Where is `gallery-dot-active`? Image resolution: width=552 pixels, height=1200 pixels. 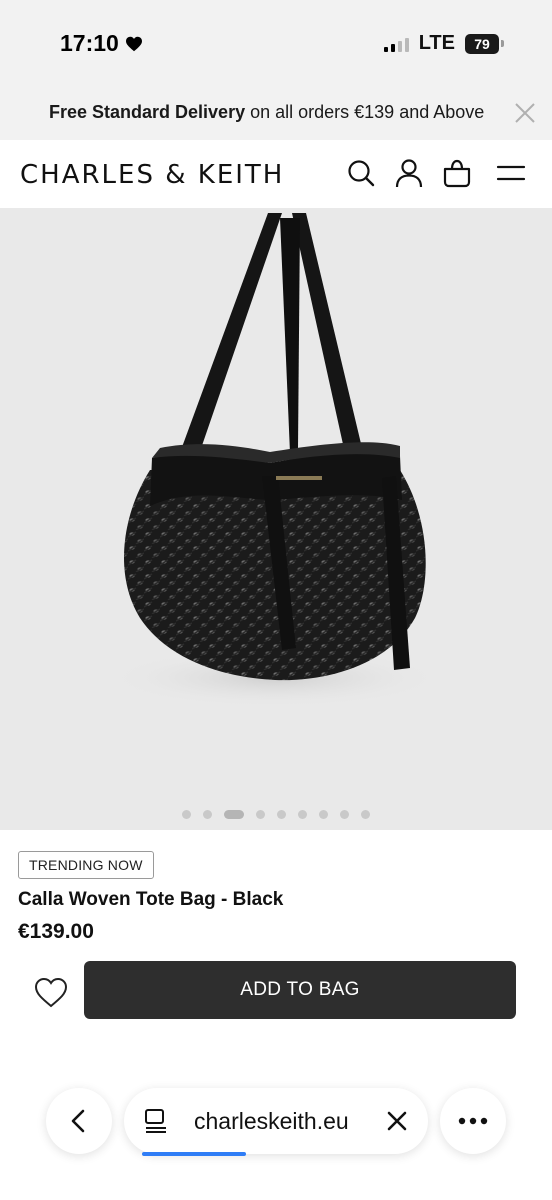 gallery-dot-active is located at coordinates (234, 814).